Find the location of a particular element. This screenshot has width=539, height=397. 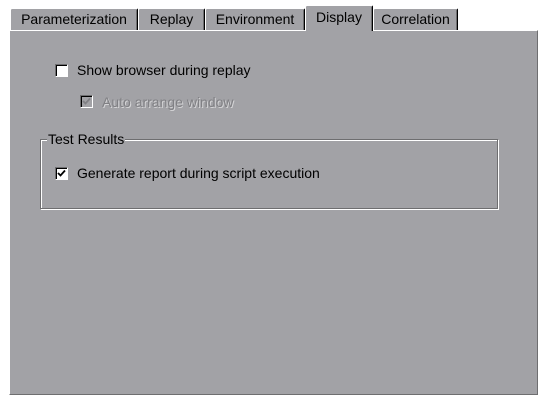

tab-replay: Replay is located at coordinates (171, 19).